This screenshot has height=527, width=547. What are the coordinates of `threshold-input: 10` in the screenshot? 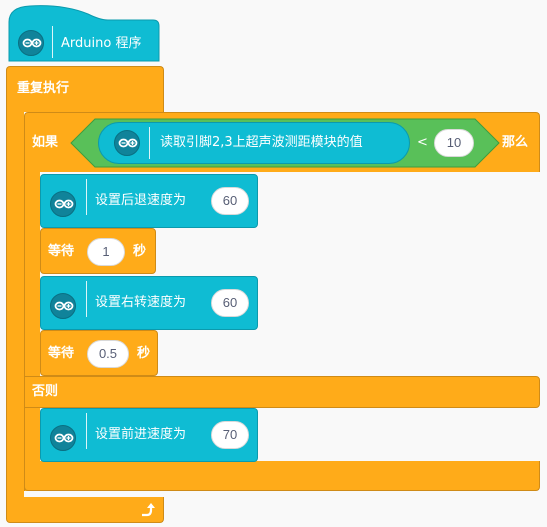 It's located at (454, 143).